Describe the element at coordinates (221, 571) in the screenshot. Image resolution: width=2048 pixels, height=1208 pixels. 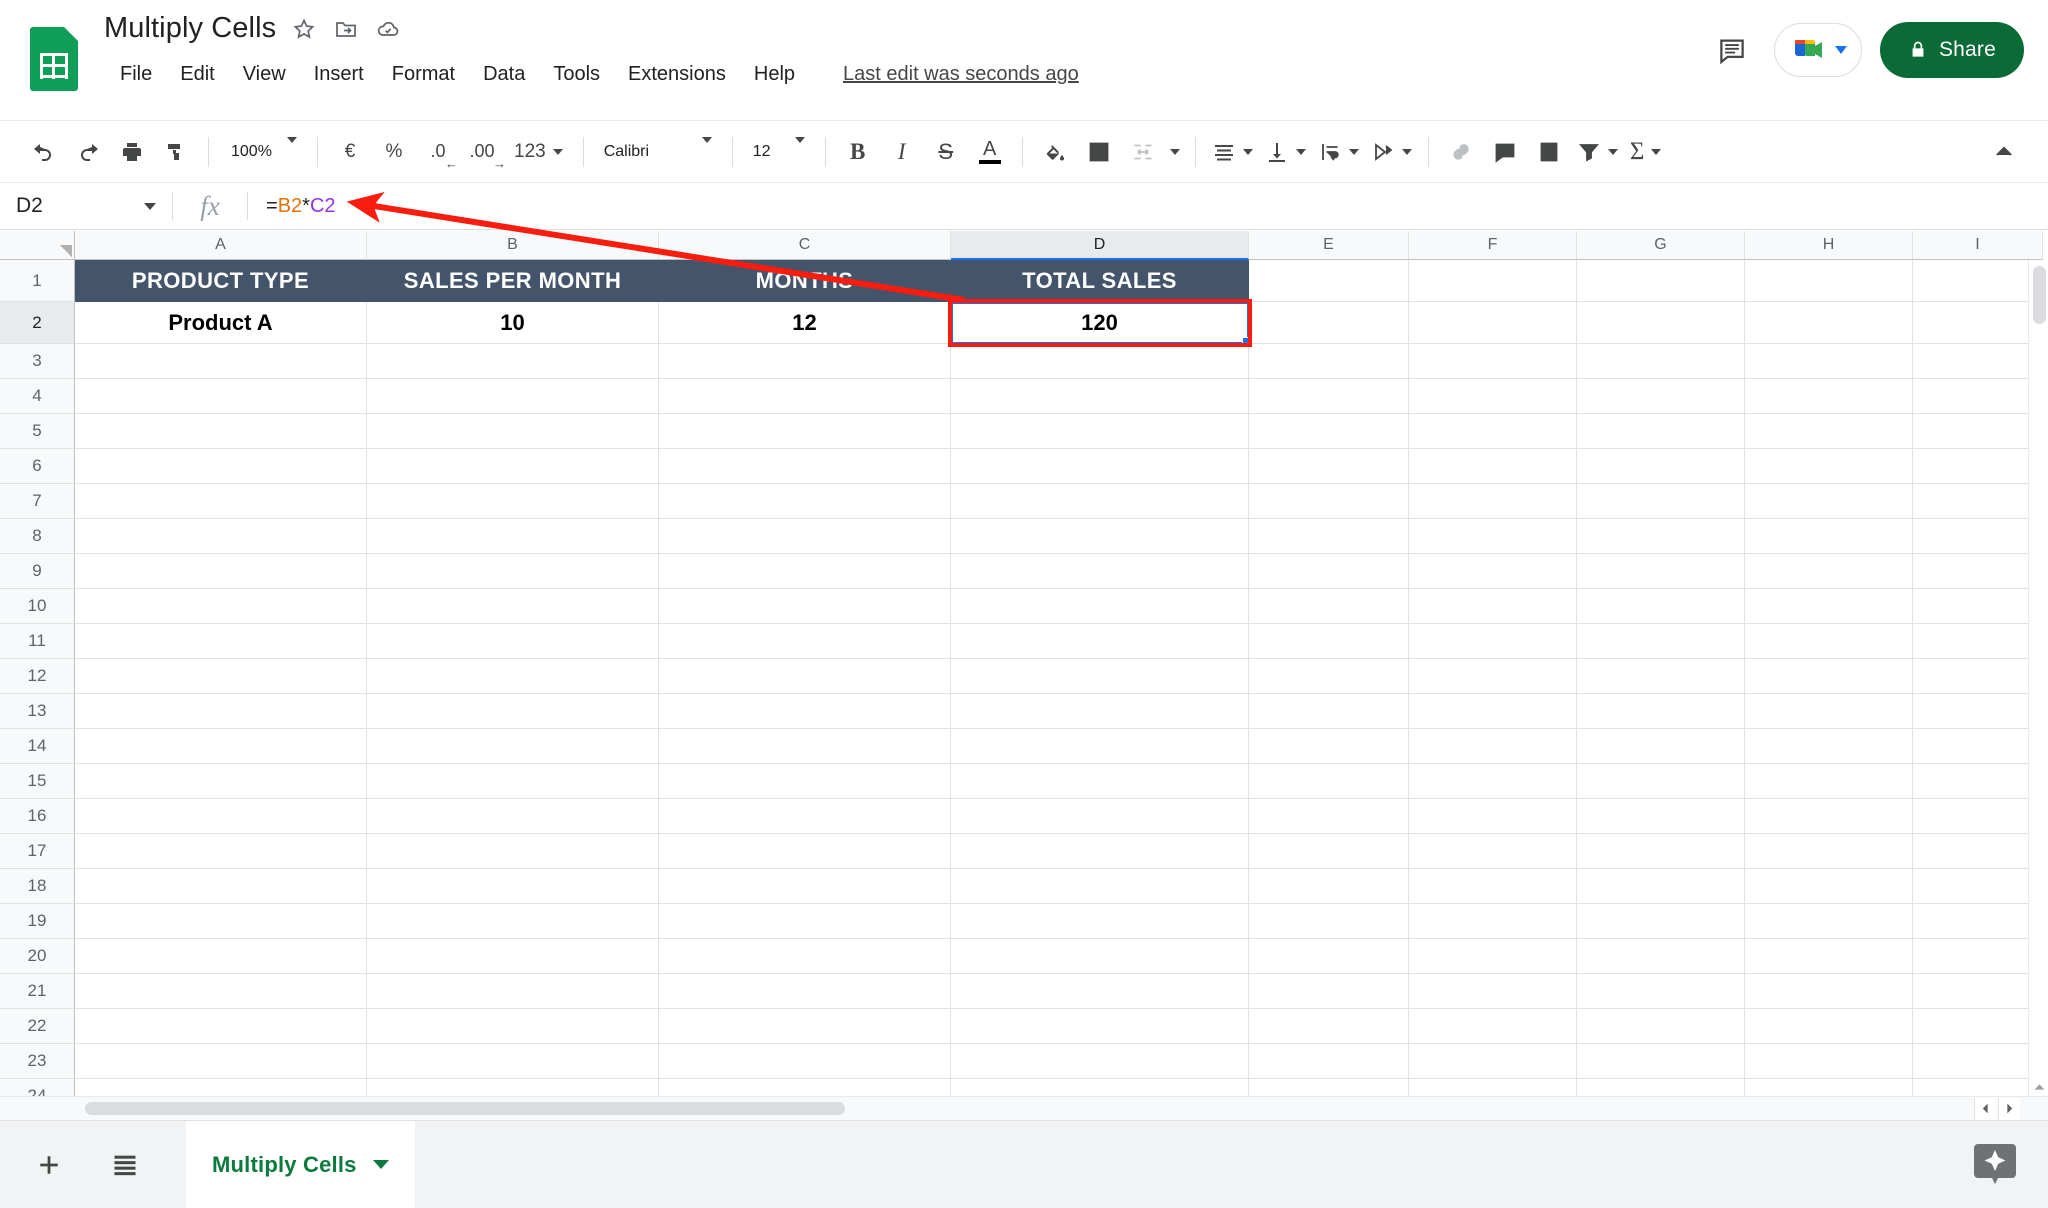
I see `cell-A9` at that location.